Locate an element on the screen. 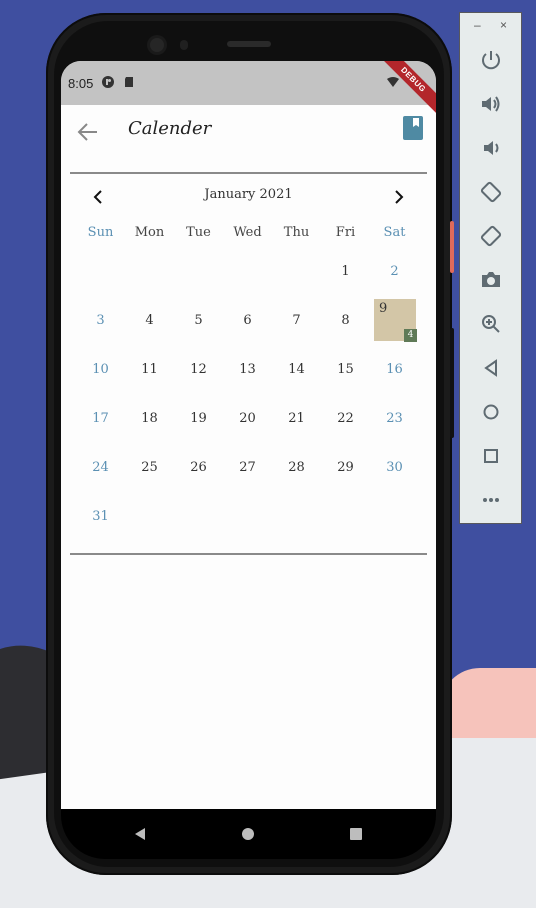 Image resolution: width=536 pixels, height=908 pixels. weekday-label: Mon is located at coordinates (149, 232).